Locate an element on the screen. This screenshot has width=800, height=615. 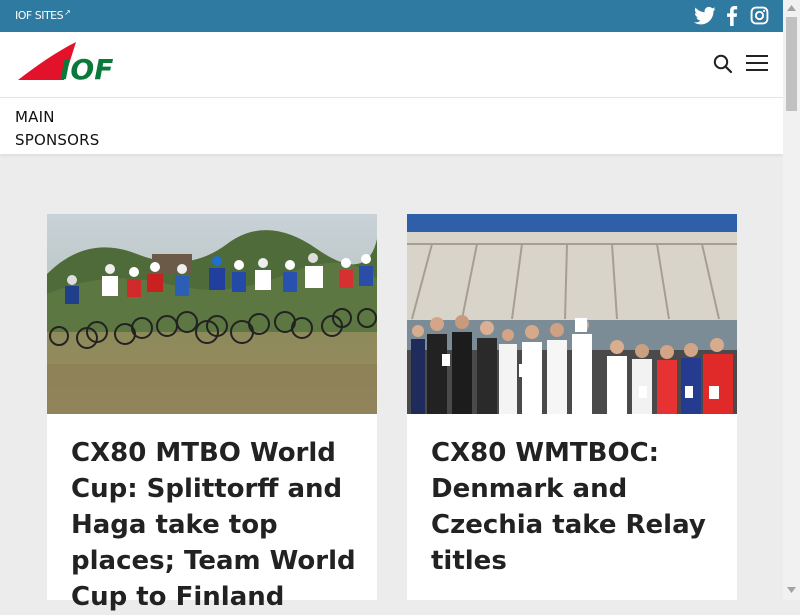
iof-sites-label: IOF SITES is located at coordinates (39, 15).